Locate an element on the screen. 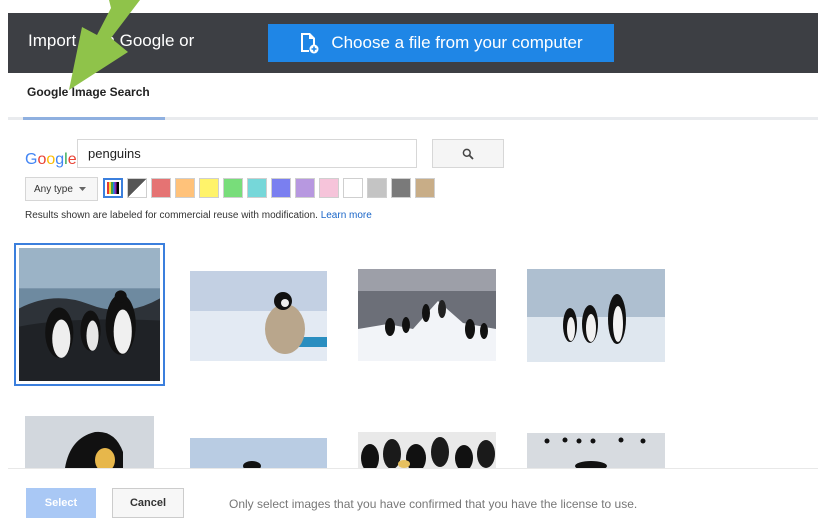 The height and width of the screenshot is (524, 818). color-swatch-brown is located at coordinates (425, 188).